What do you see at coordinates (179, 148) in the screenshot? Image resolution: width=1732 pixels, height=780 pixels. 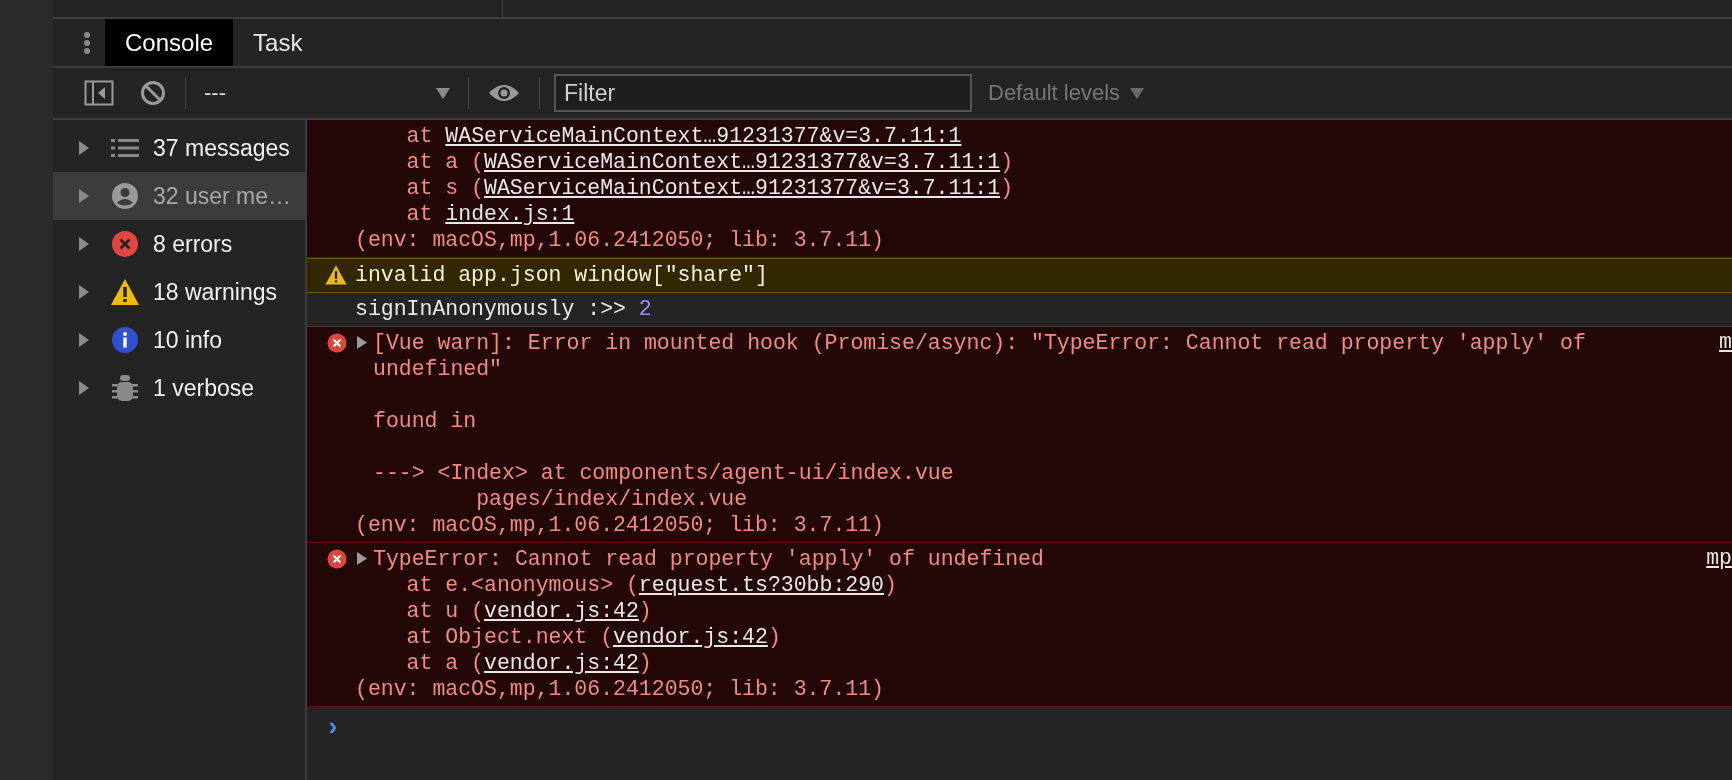 I see `sidebar-item: 37 messages` at bounding box center [179, 148].